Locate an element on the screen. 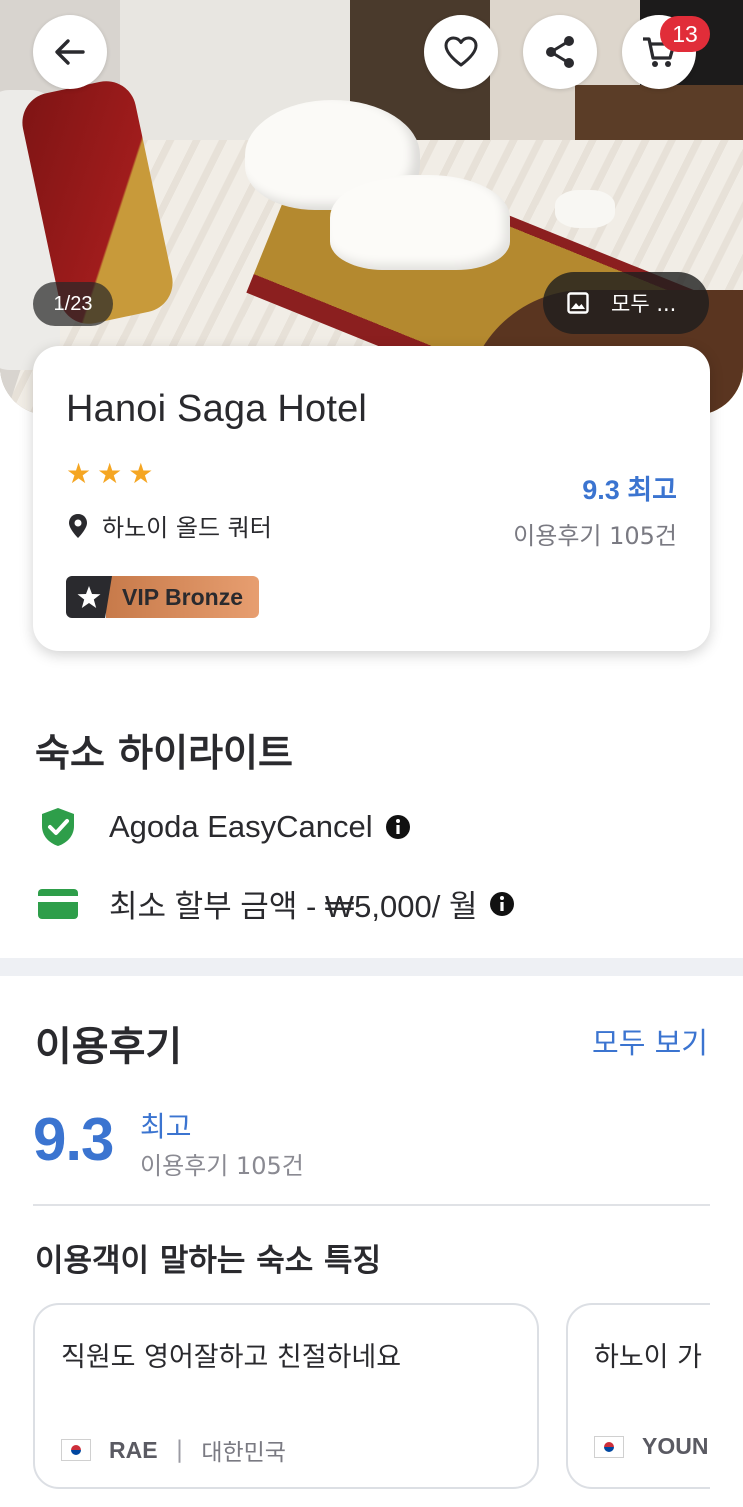 The image size is (743, 1507). star-rating: ★ ★ ★ is located at coordinates (109, 474).